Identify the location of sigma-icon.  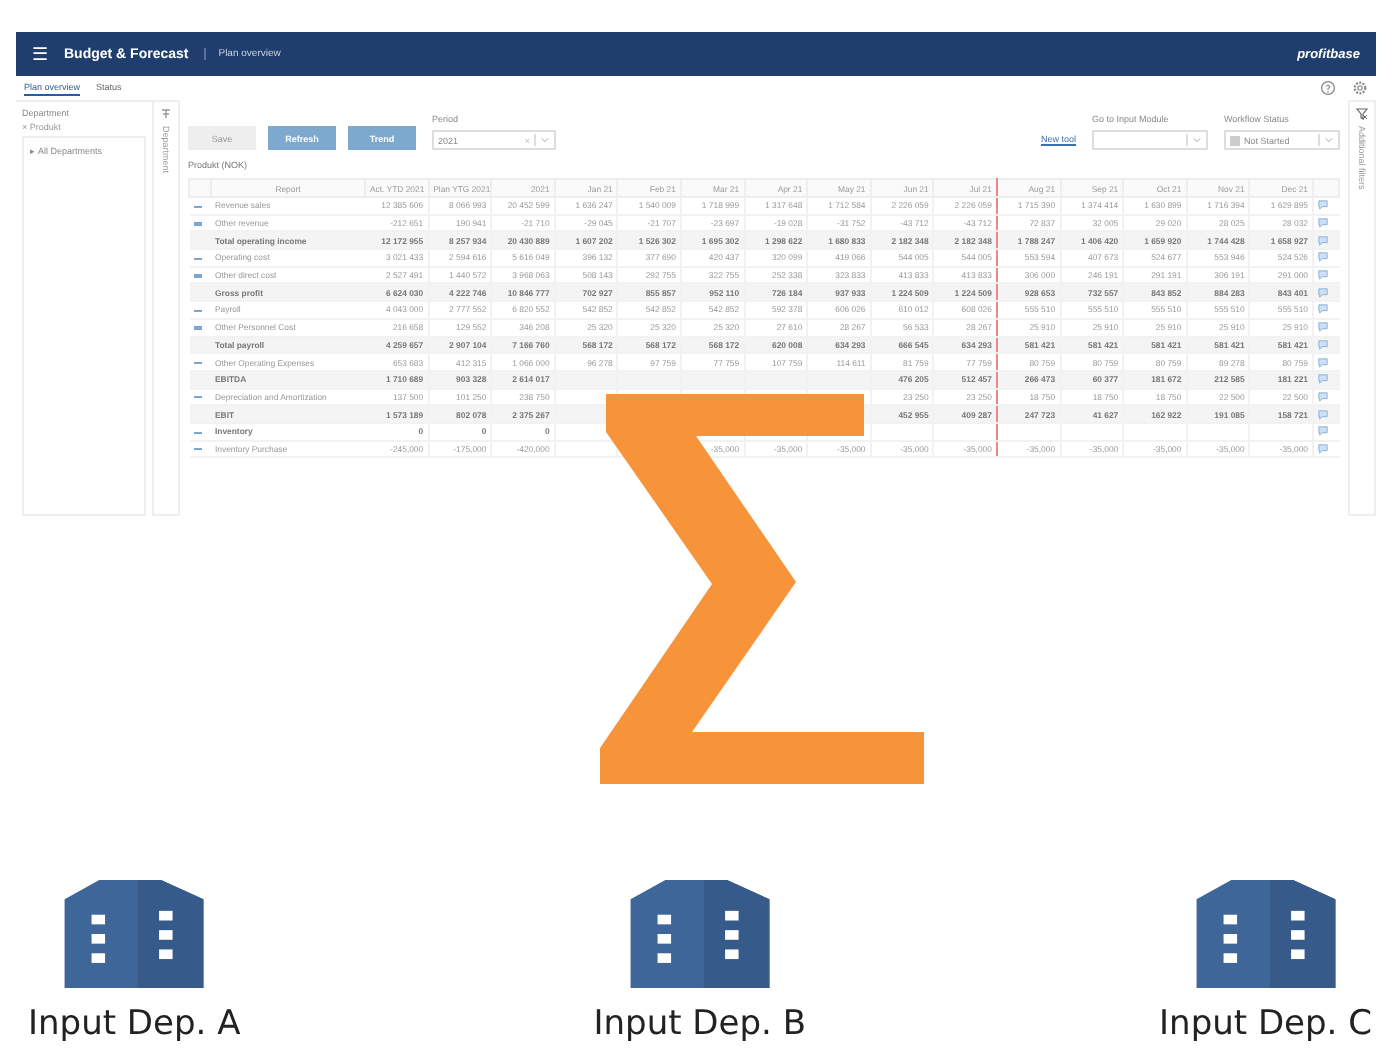
(762, 589).